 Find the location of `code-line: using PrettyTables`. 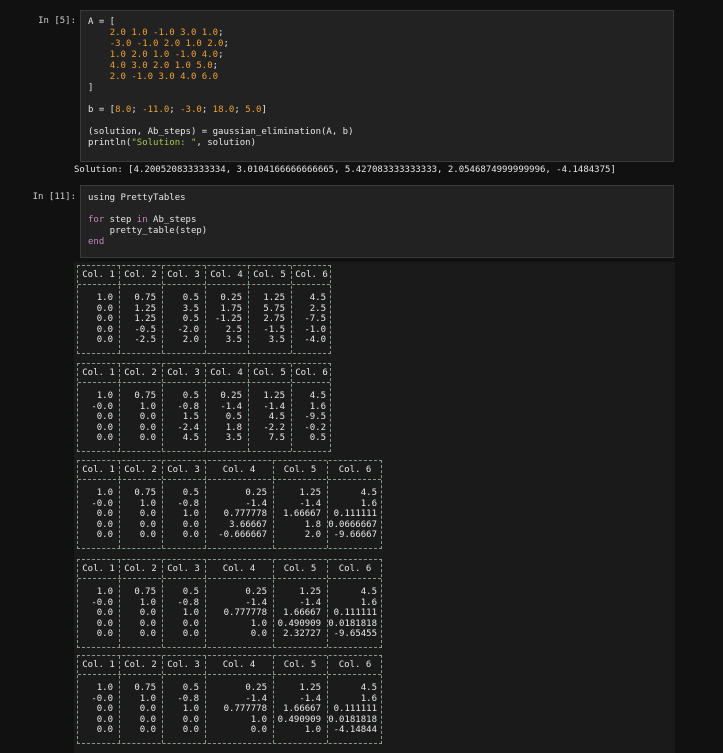

code-line: using PrettyTables is located at coordinates (137, 198).